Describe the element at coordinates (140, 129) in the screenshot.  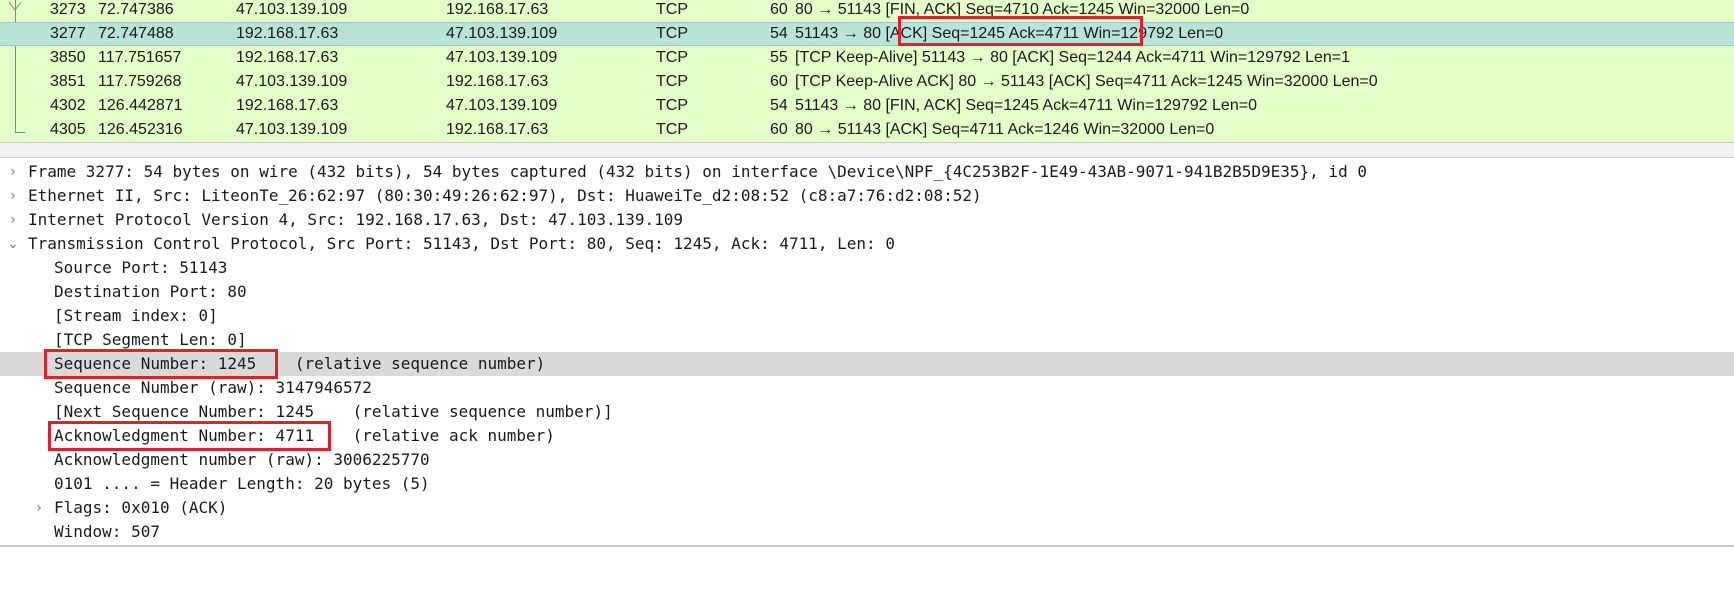
I see `packet-time: 126.452316` at that location.